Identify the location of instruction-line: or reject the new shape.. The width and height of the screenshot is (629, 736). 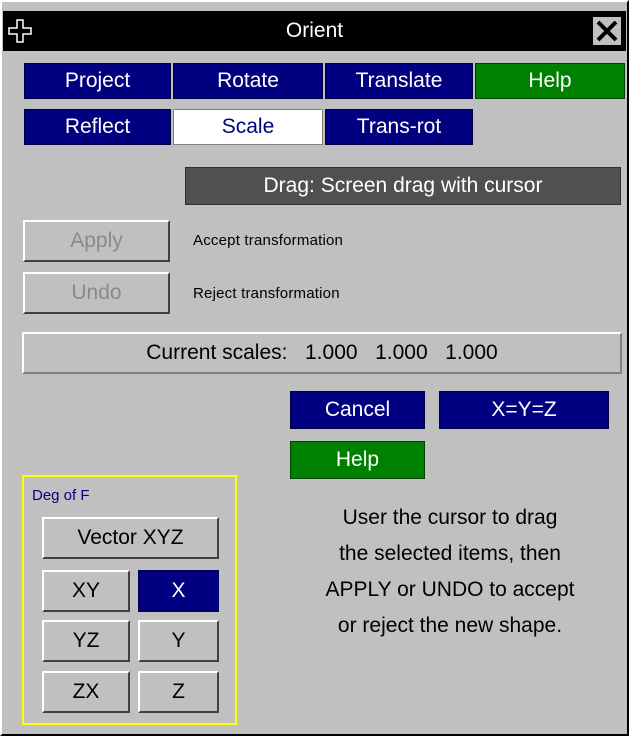
(450, 625).